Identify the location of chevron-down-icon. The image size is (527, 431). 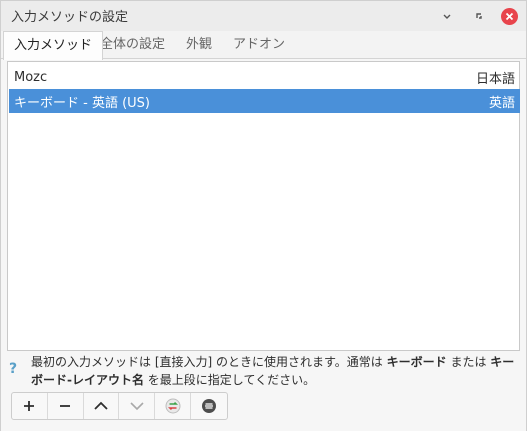
(137, 406).